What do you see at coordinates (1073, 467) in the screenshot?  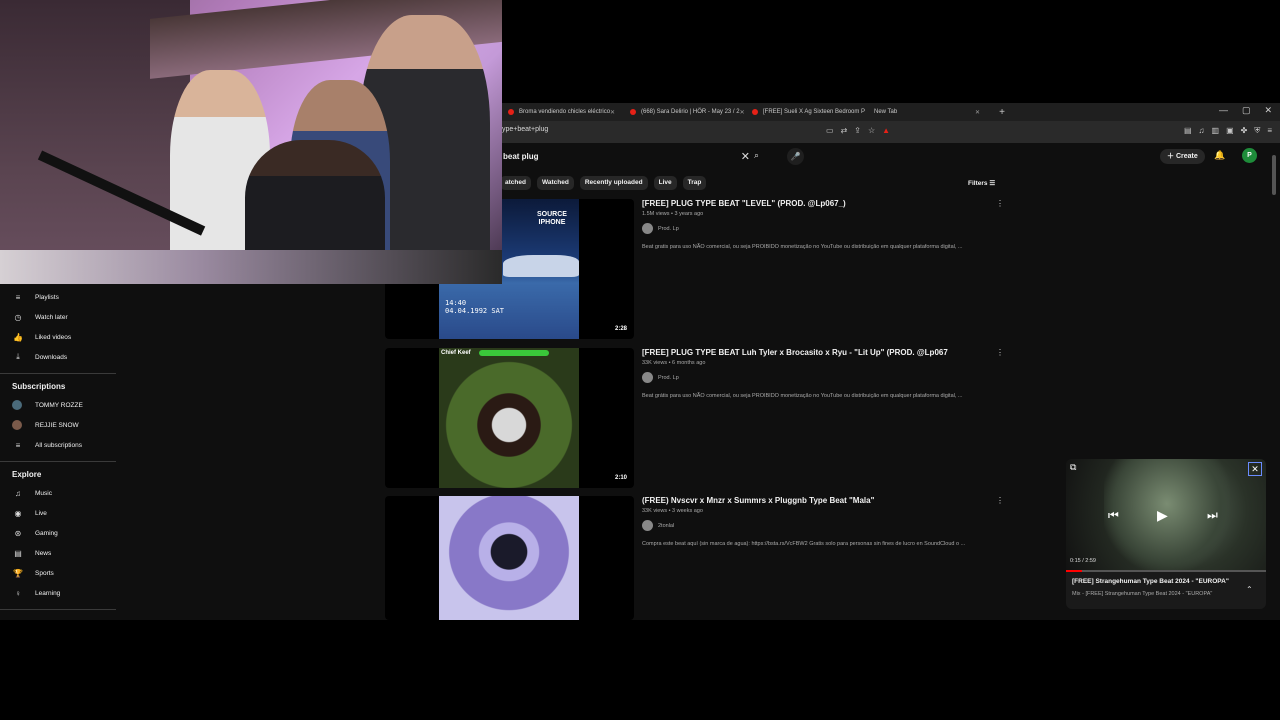 I see `expand-player-icon: ⧉` at bounding box center [1073, 467].